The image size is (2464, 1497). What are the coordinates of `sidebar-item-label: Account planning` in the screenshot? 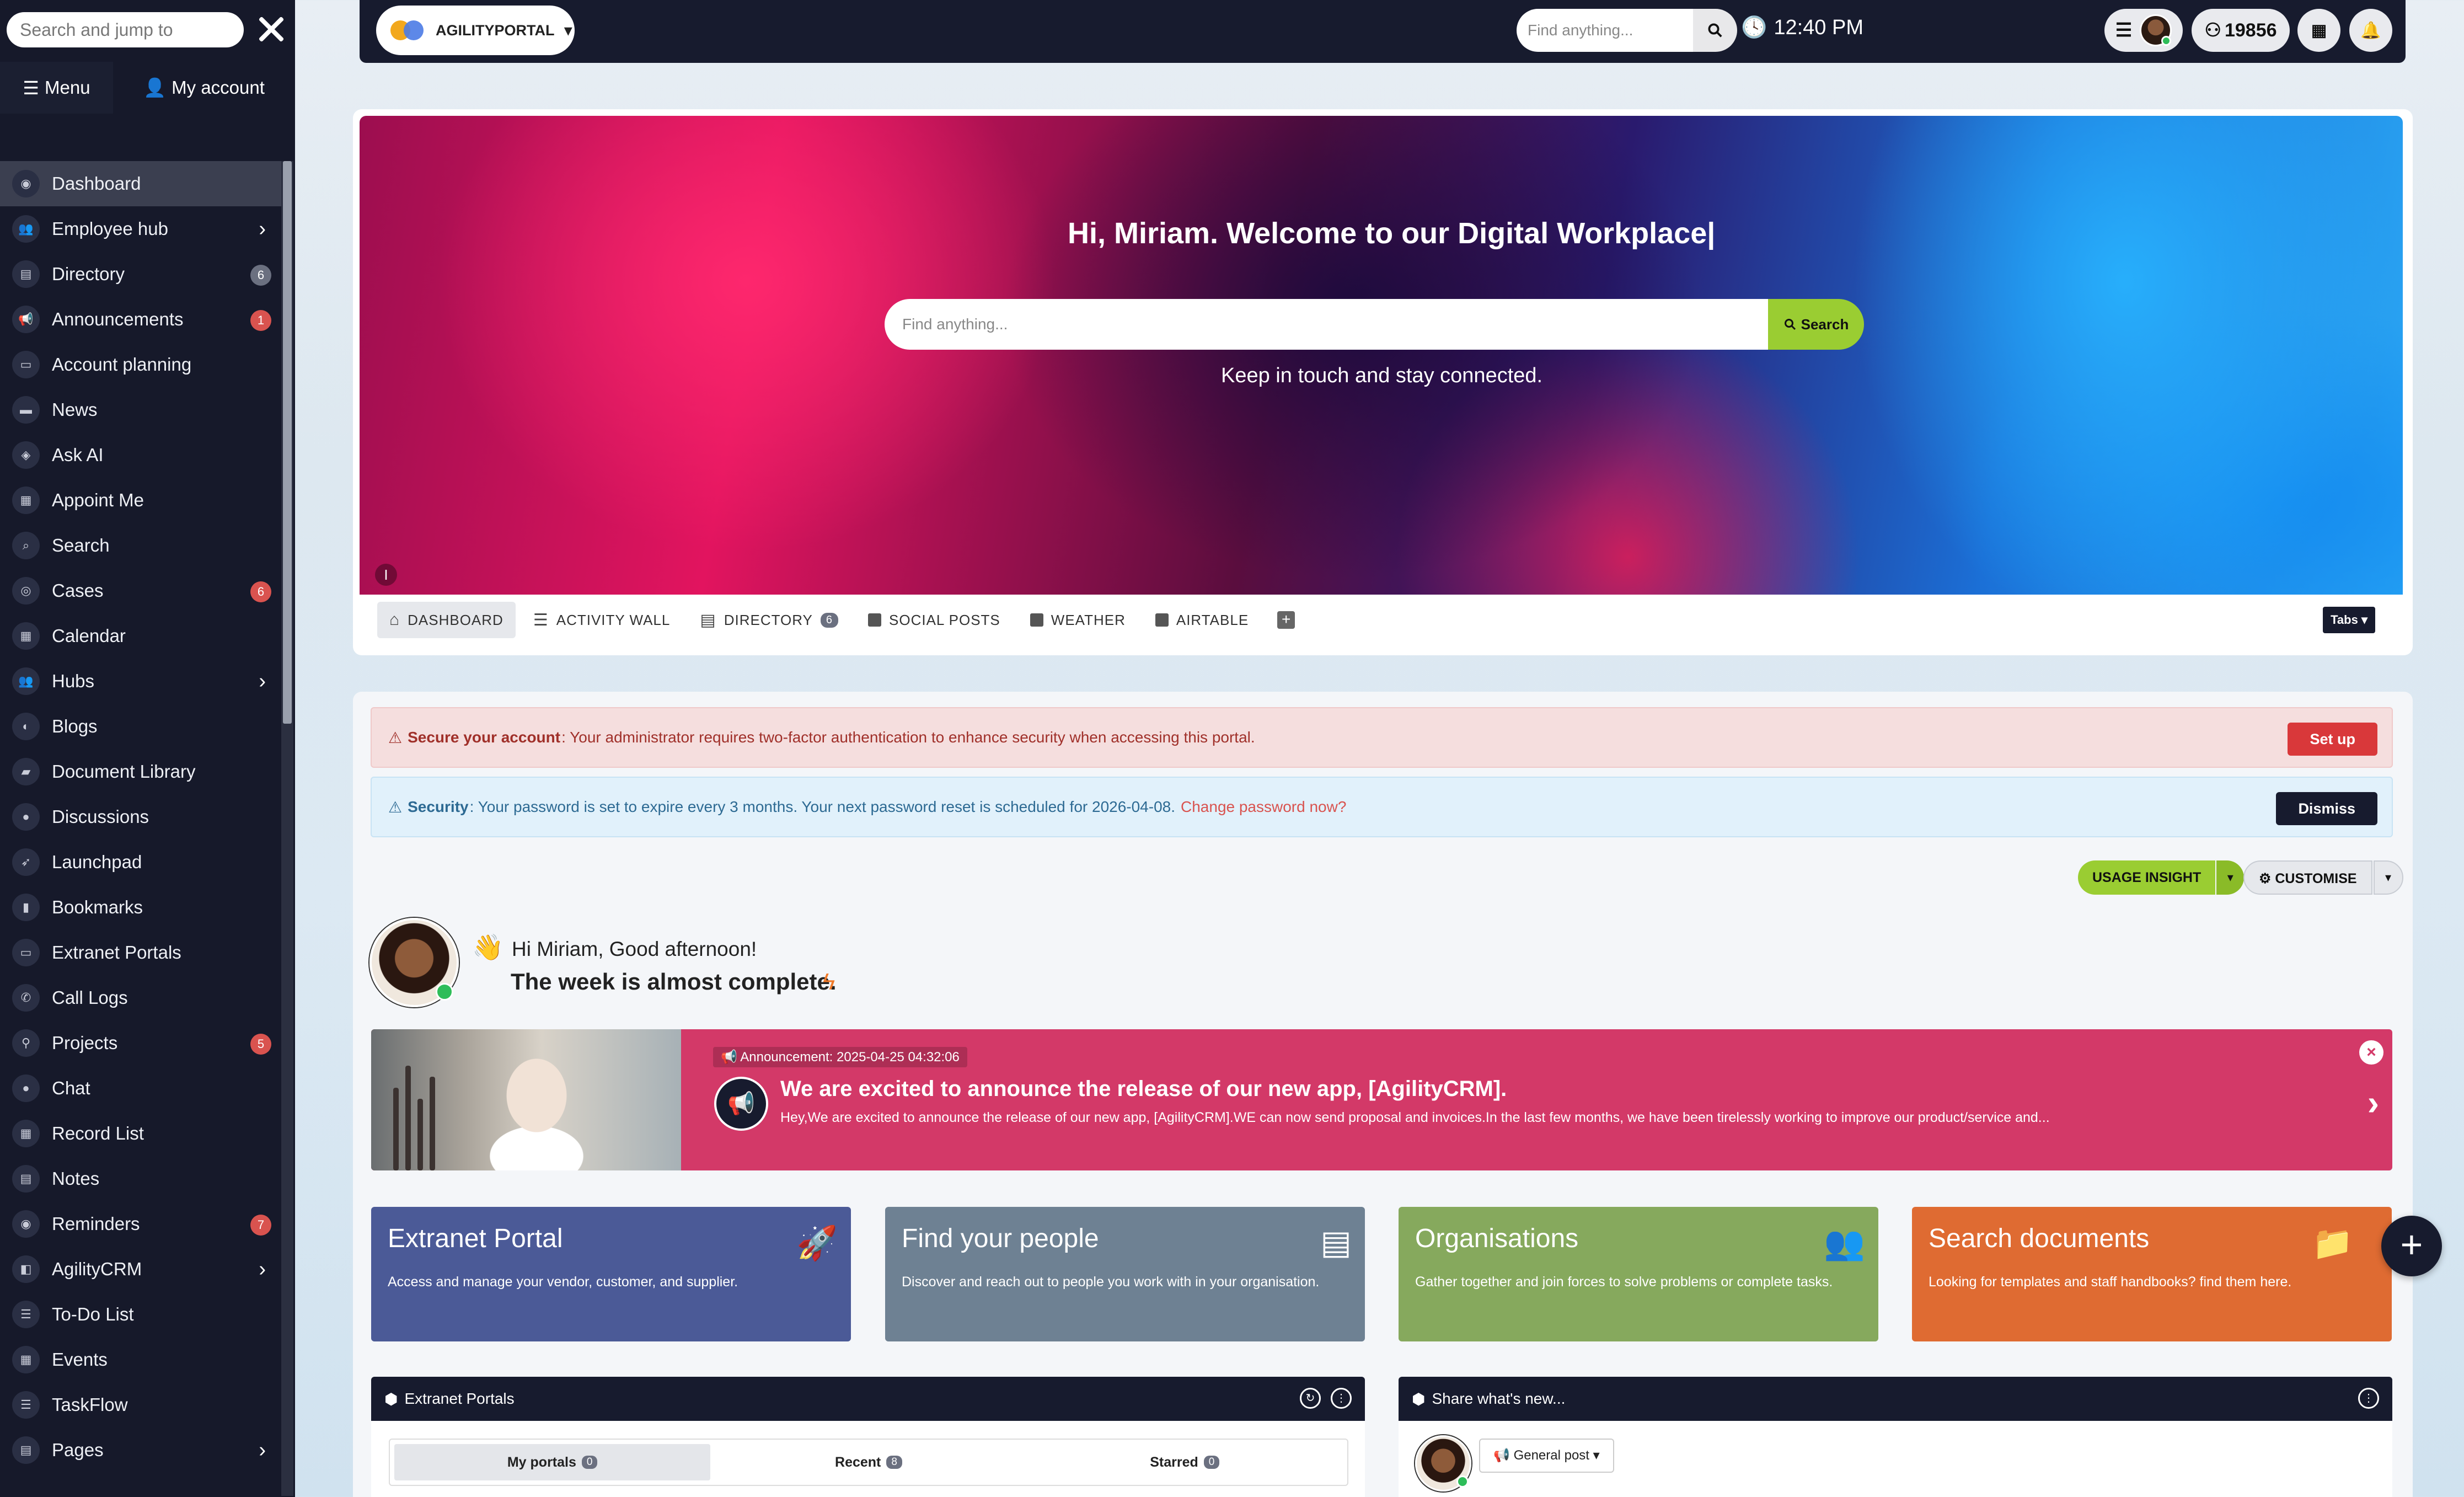 It's located at (122, 365).